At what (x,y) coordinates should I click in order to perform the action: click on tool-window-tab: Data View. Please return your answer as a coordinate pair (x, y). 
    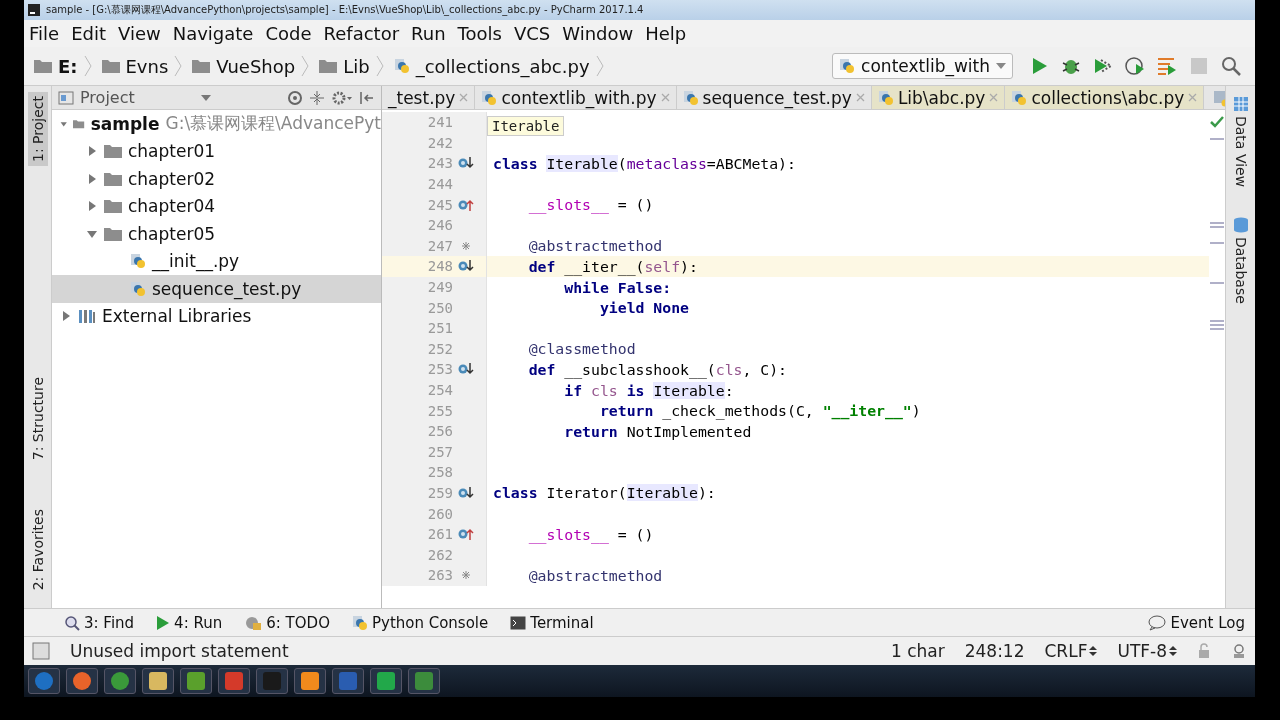
    Looking at the image, I should click on (1240, 142).